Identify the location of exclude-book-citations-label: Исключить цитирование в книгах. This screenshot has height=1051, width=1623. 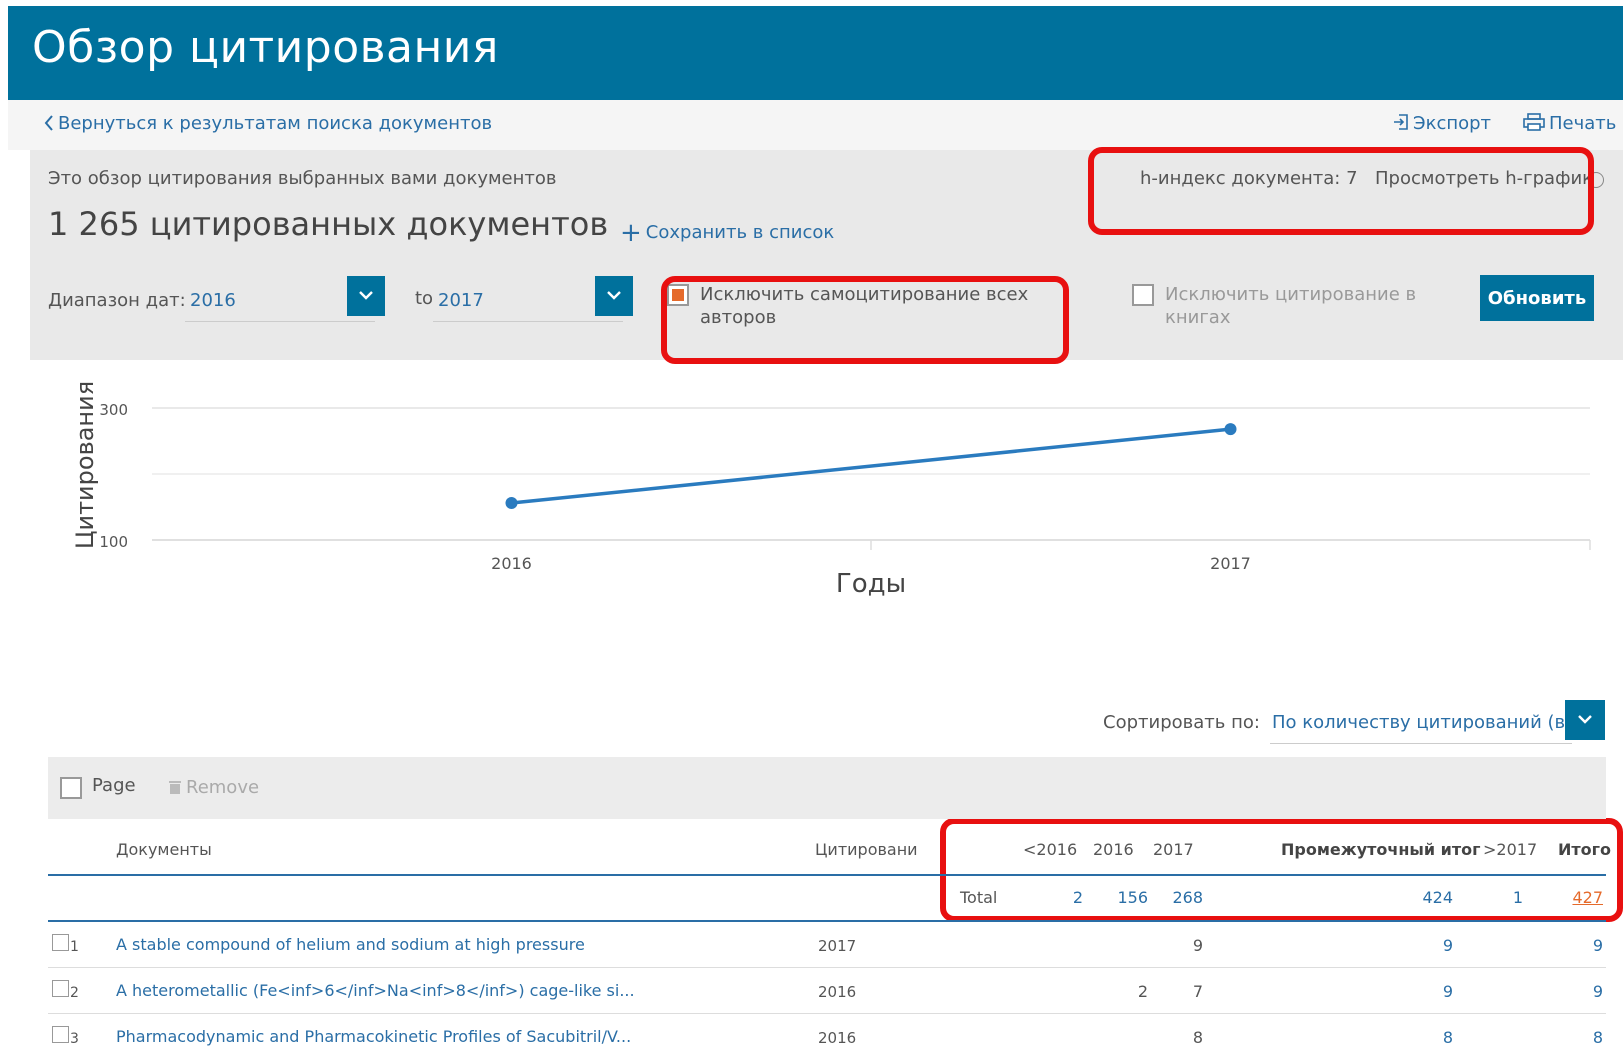
(1291, 306).